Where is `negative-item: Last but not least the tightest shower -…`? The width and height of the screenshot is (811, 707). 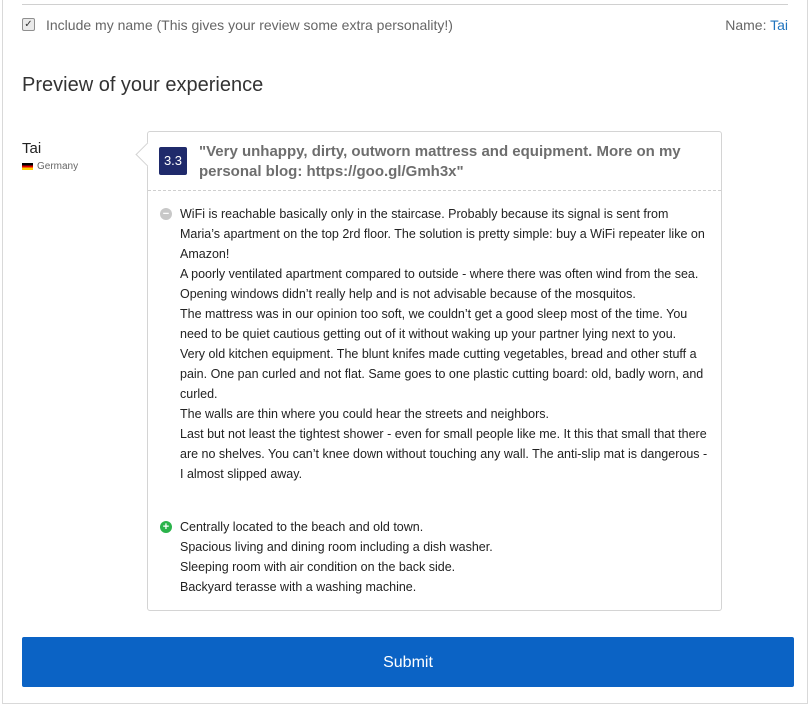
negative-item: Last but not least the tightest shower -… is located at coordinates (444, 454).